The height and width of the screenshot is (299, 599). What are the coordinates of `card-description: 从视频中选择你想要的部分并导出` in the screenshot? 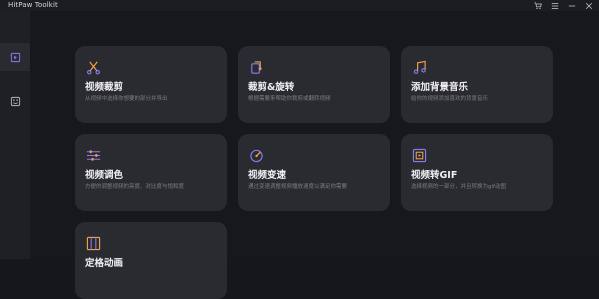 It's located at (126, 99).